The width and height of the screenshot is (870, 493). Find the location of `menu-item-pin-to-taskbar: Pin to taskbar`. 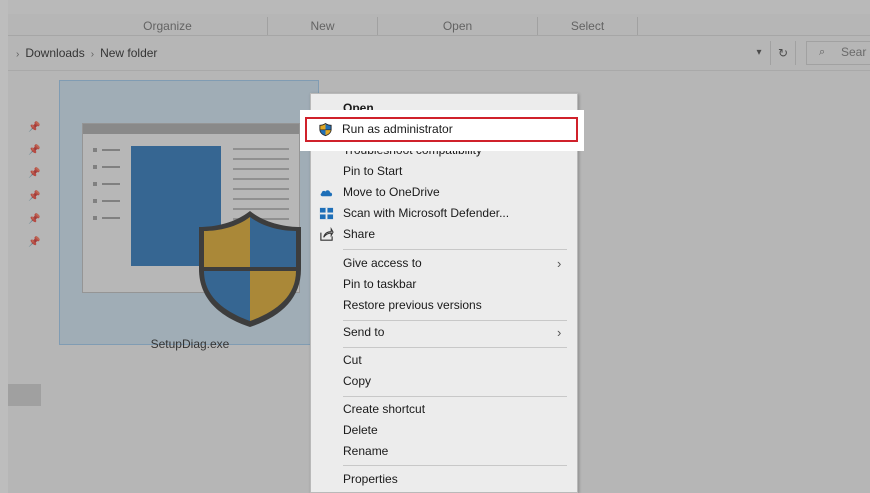

menu-item-pin-to-taskbar: Pin to taskbar is located at coordinates (444, 284).